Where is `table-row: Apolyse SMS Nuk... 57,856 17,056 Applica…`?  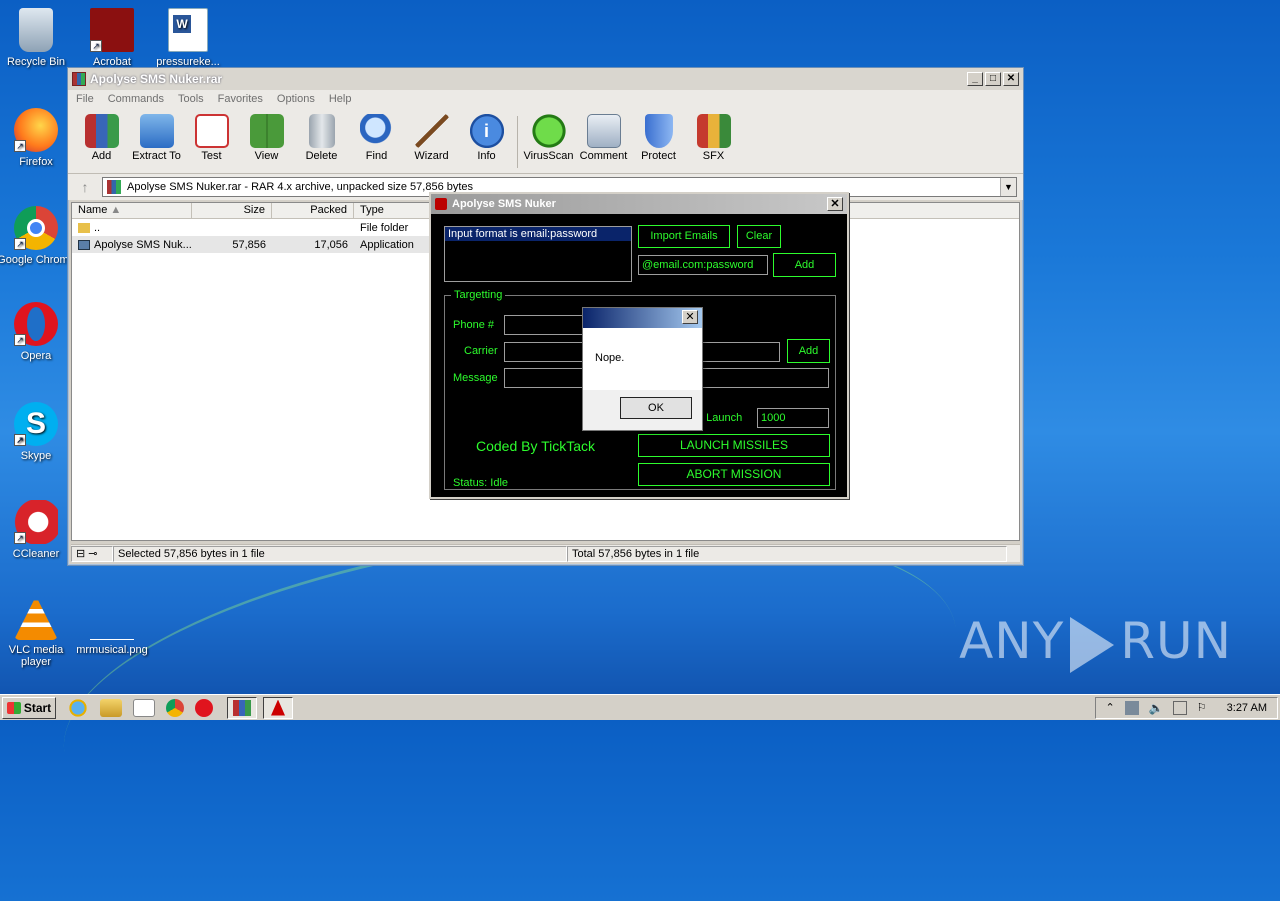
table-row: Apolyse SMS Nuk... 57,856 17,056 Applica… is located at coordinates (252, 244).